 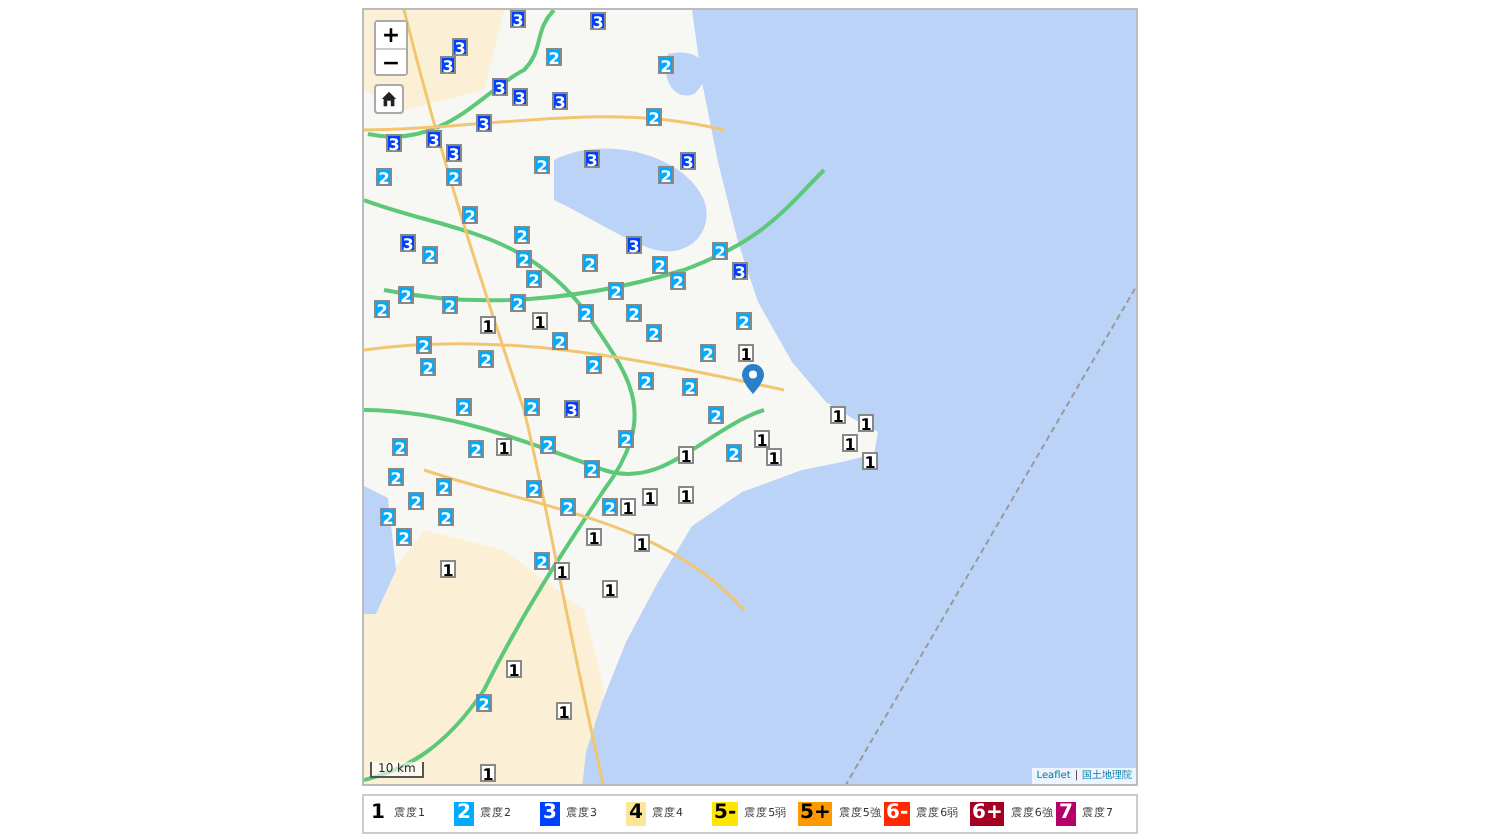 What do you see at coordinates (897, 814) in the screenshot?
I see `intensity-badge: 6-` at bounding box center [897, 814].